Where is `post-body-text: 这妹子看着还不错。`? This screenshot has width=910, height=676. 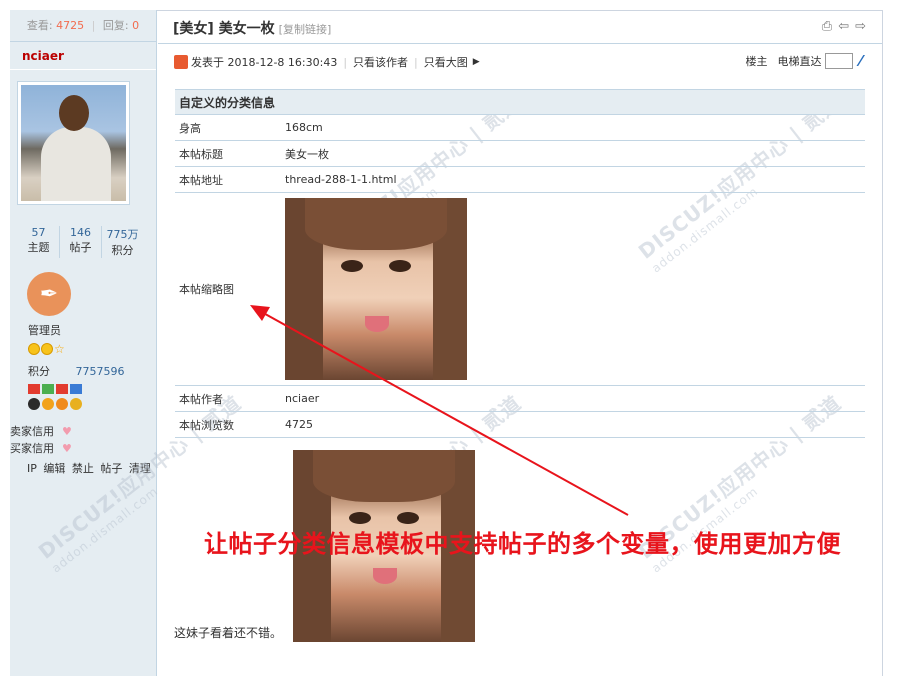 post-body-text: 这妹子看着还不错。 is located at coordinates (228, 633).